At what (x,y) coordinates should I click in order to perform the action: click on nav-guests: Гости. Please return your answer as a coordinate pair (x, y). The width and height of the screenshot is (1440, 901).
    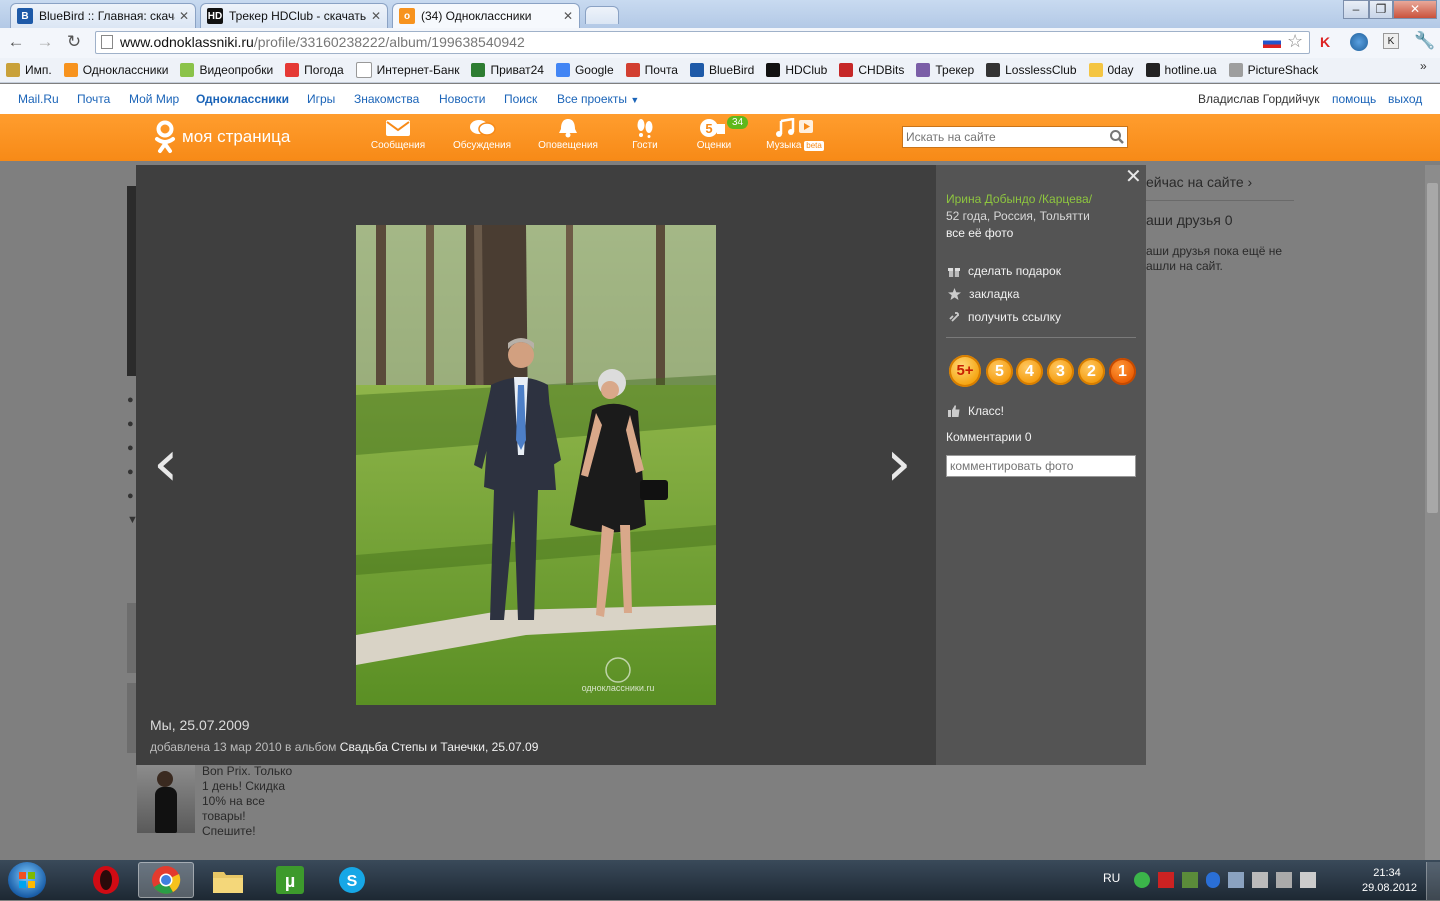
    Looking at the image, I should click on (645, 134).